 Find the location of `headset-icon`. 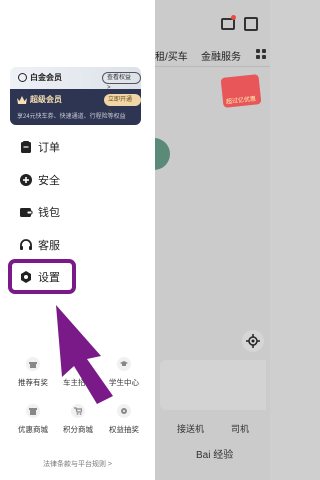

headset-icon is located at coordinates (26, 244).